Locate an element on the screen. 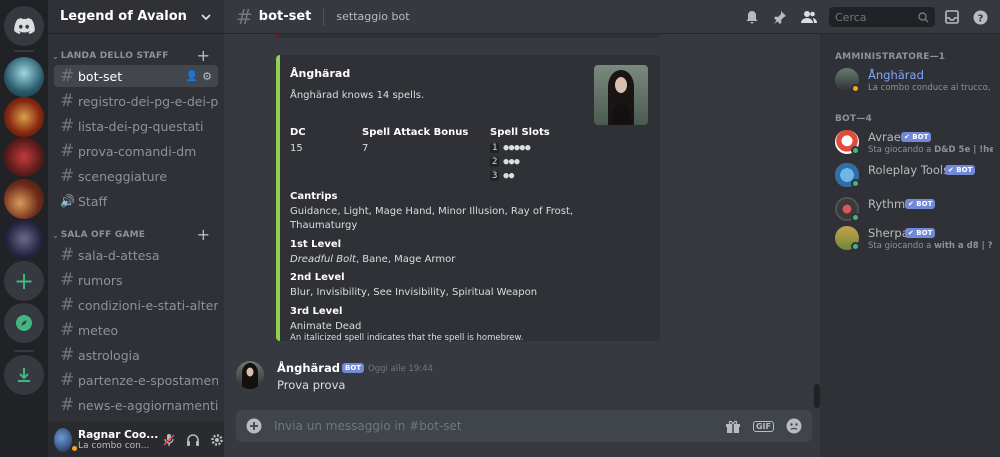  level3-list: Animate Dead is located at coordinates (326, 326).